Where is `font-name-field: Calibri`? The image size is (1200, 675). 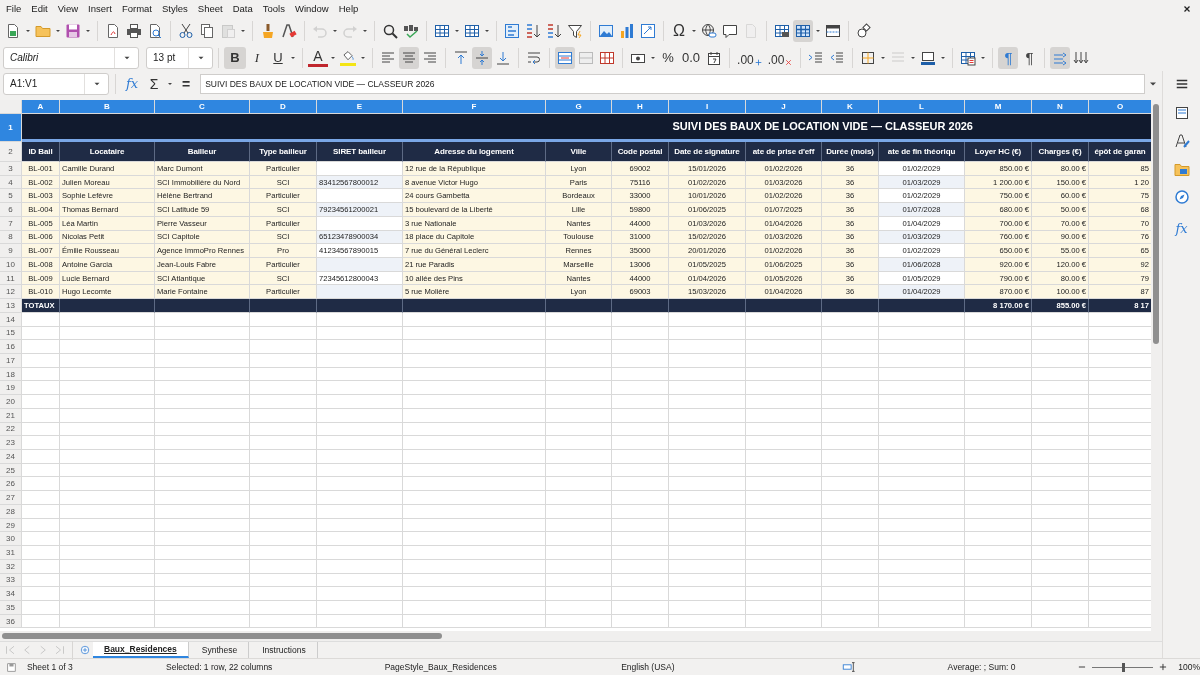 font-name-field: Calibri is located at coordinates (71, 57).